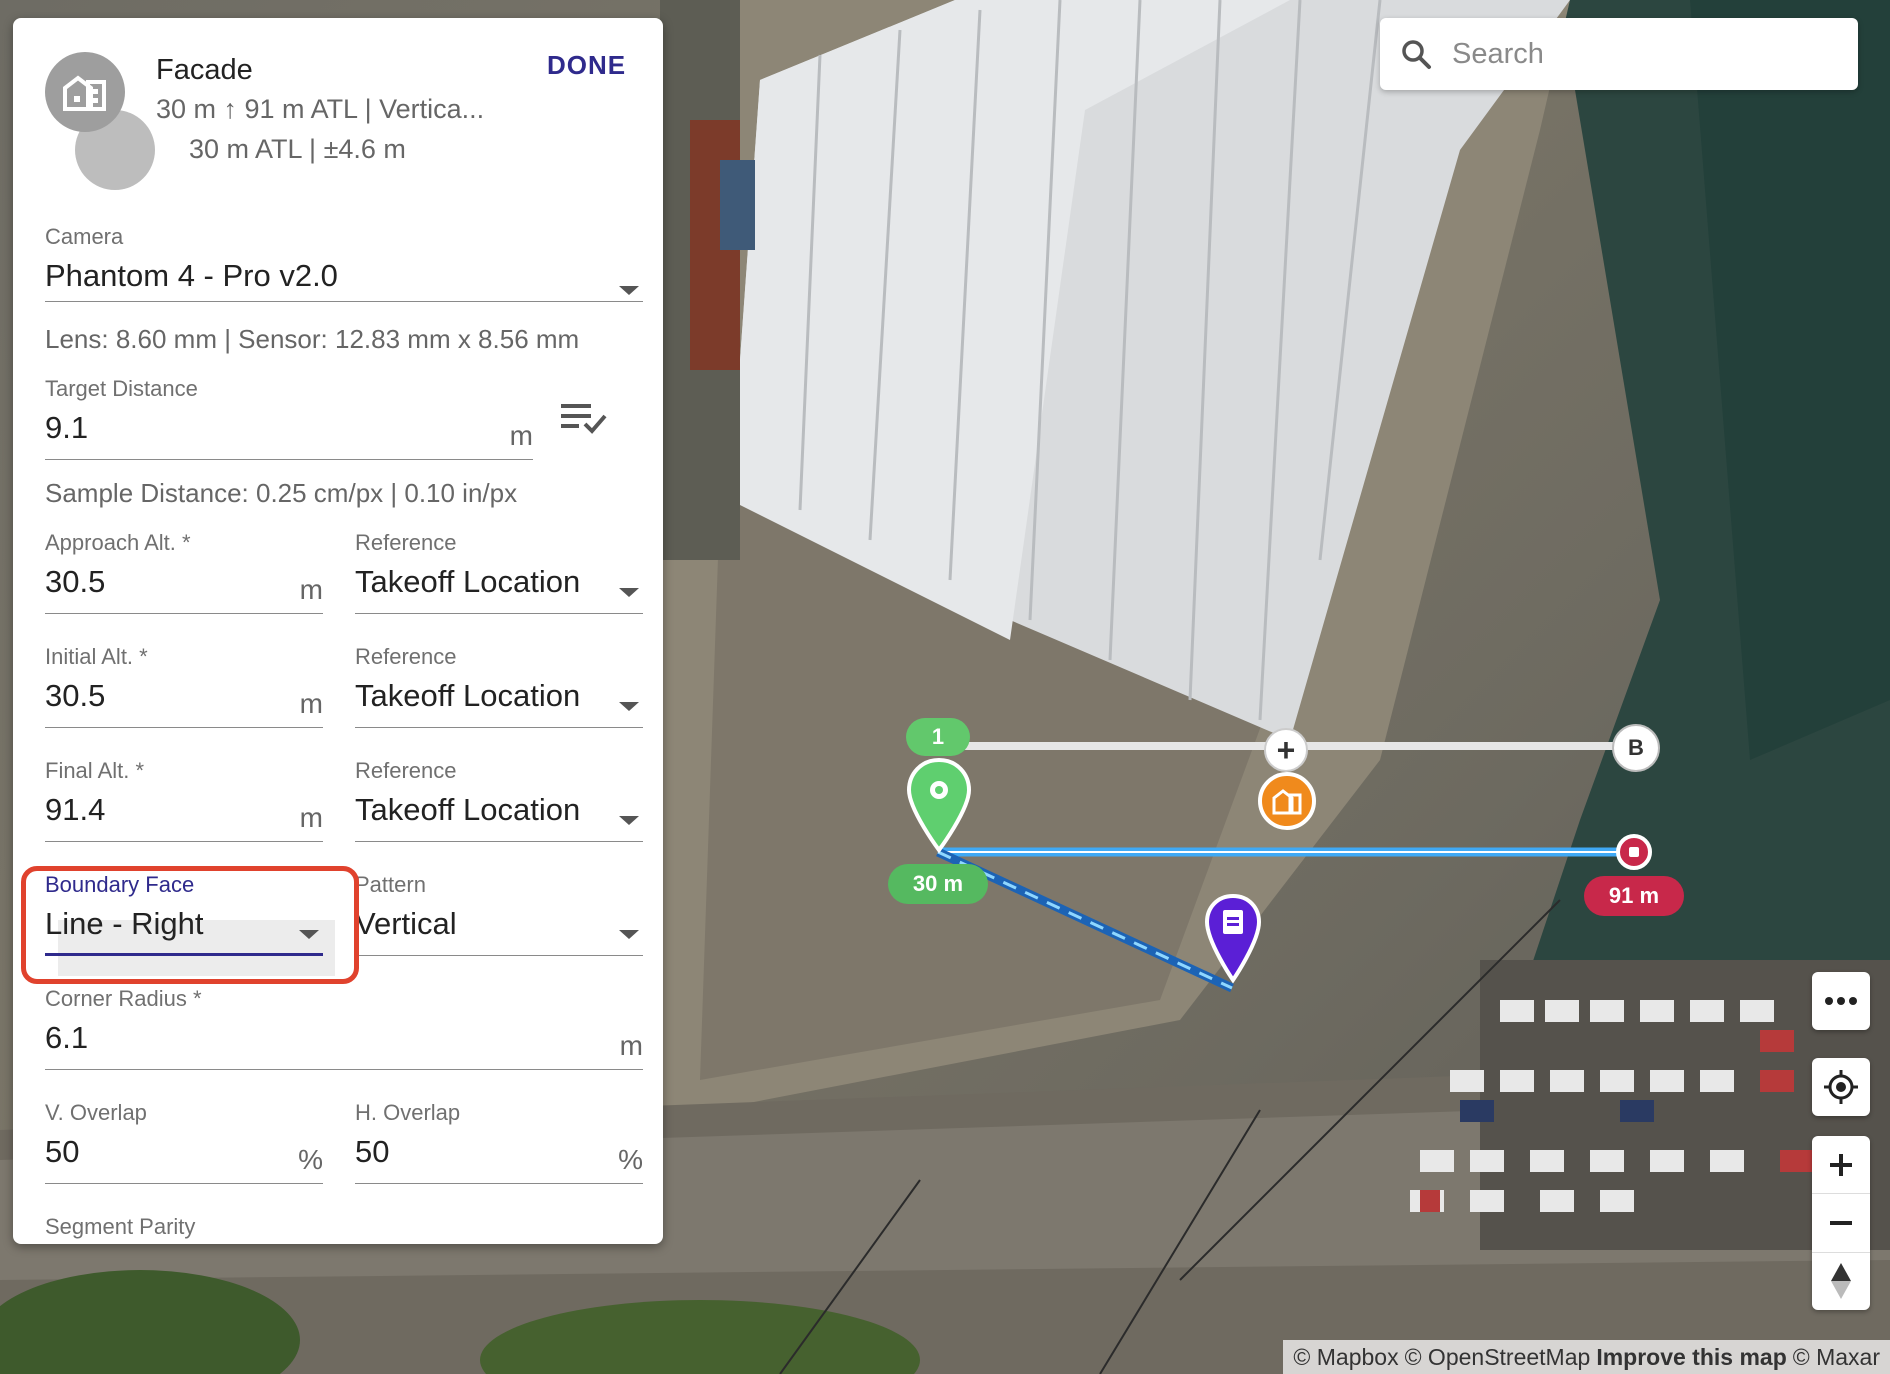 The image size is (1890, 1374). What do you see at coordinates (468, 581) in the screenshot?
I see `approach-reference-value: Takeoff Location` at bounding box center [468, 581].